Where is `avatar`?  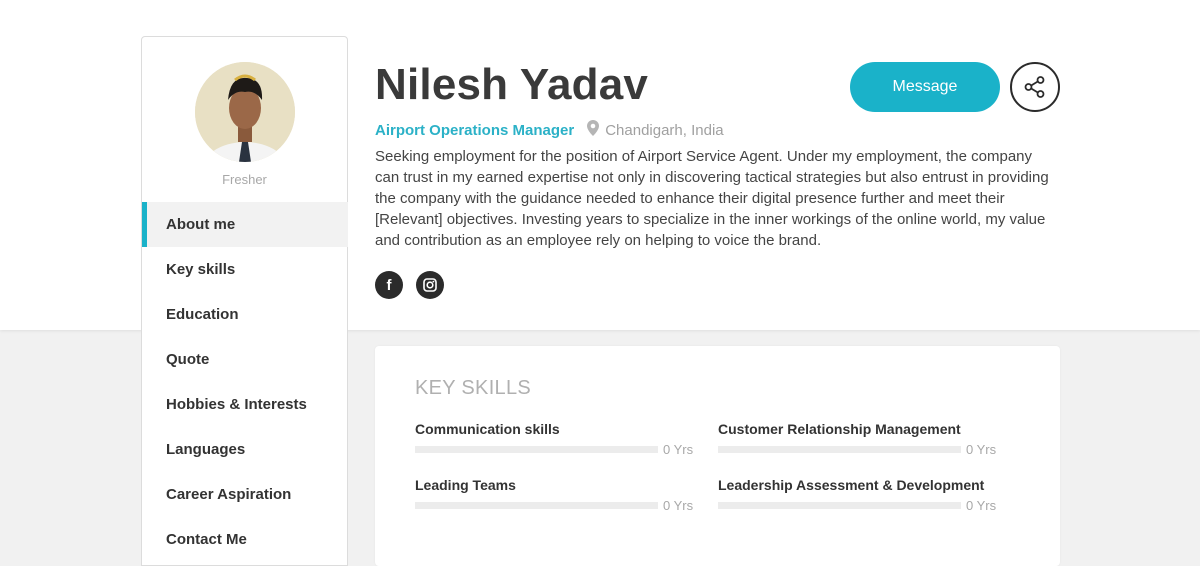
avatar is located at coordinates (245, 112).